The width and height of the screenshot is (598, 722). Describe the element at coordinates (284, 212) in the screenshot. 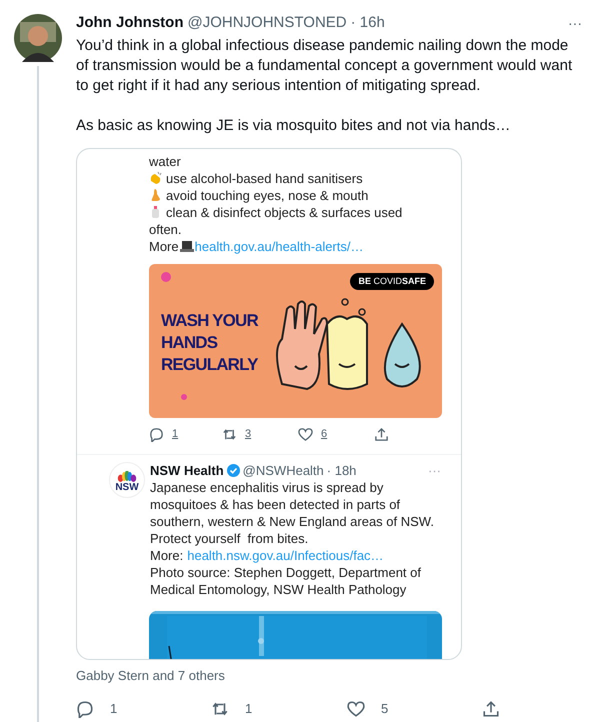

I see `list-text: clean & disinfect objects & surfaces used` at that location.